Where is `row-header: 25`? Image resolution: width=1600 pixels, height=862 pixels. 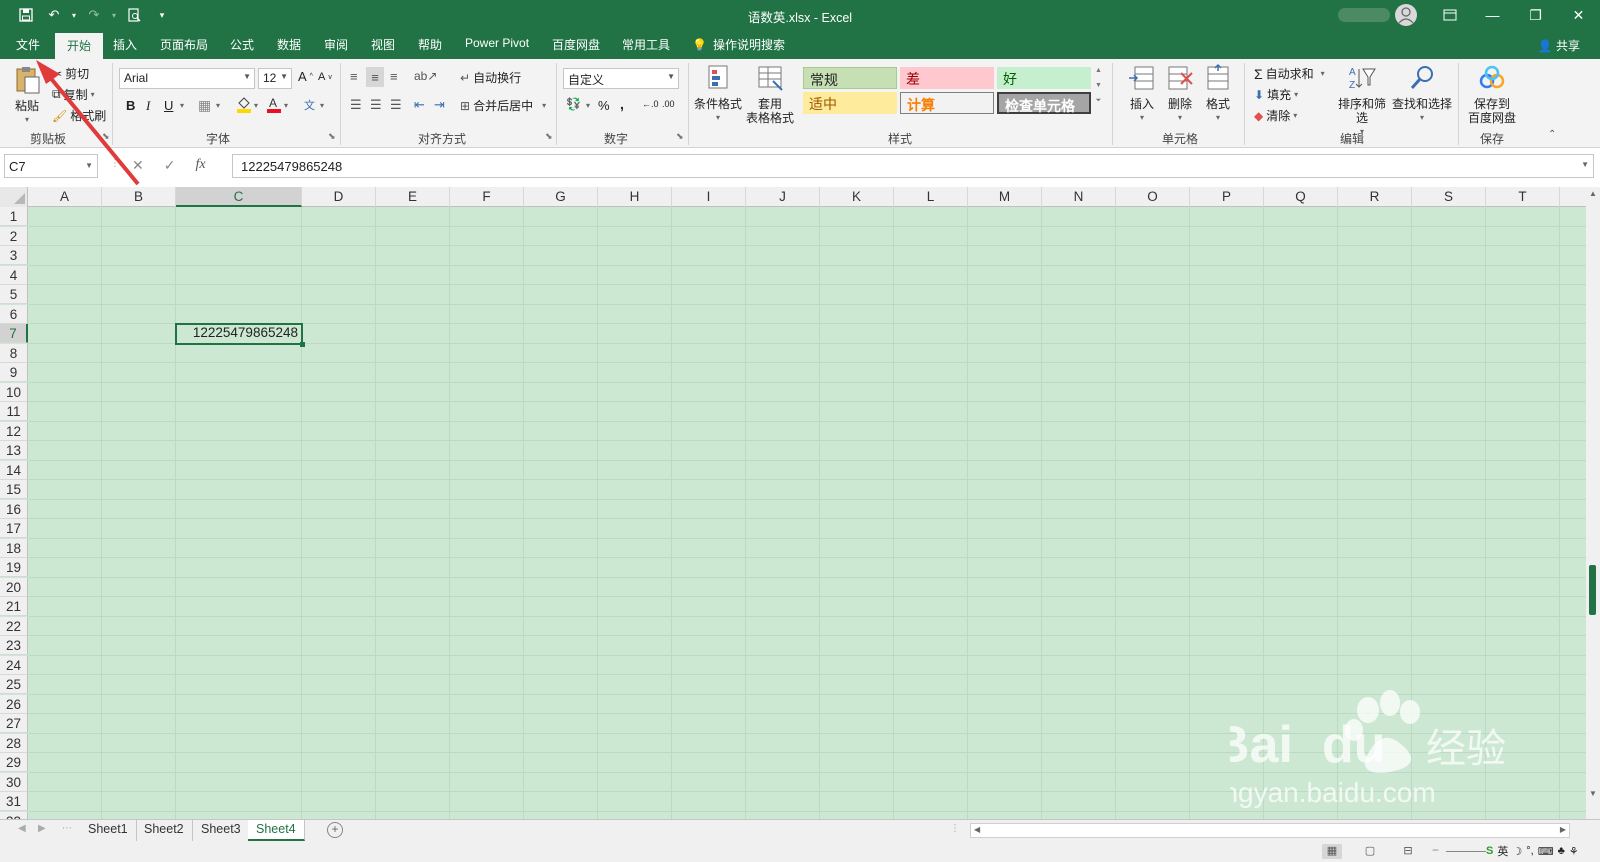
row-header: 25 is located at coordinates (14, 684).